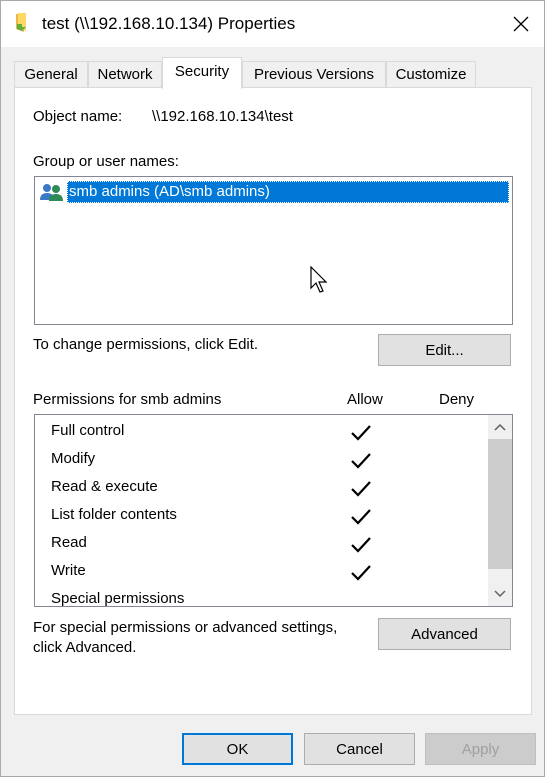 The width and height of the screenshot is (545, 777). I want to click on object-name-value: \\192.168.10.134\test, so click(222, 116).